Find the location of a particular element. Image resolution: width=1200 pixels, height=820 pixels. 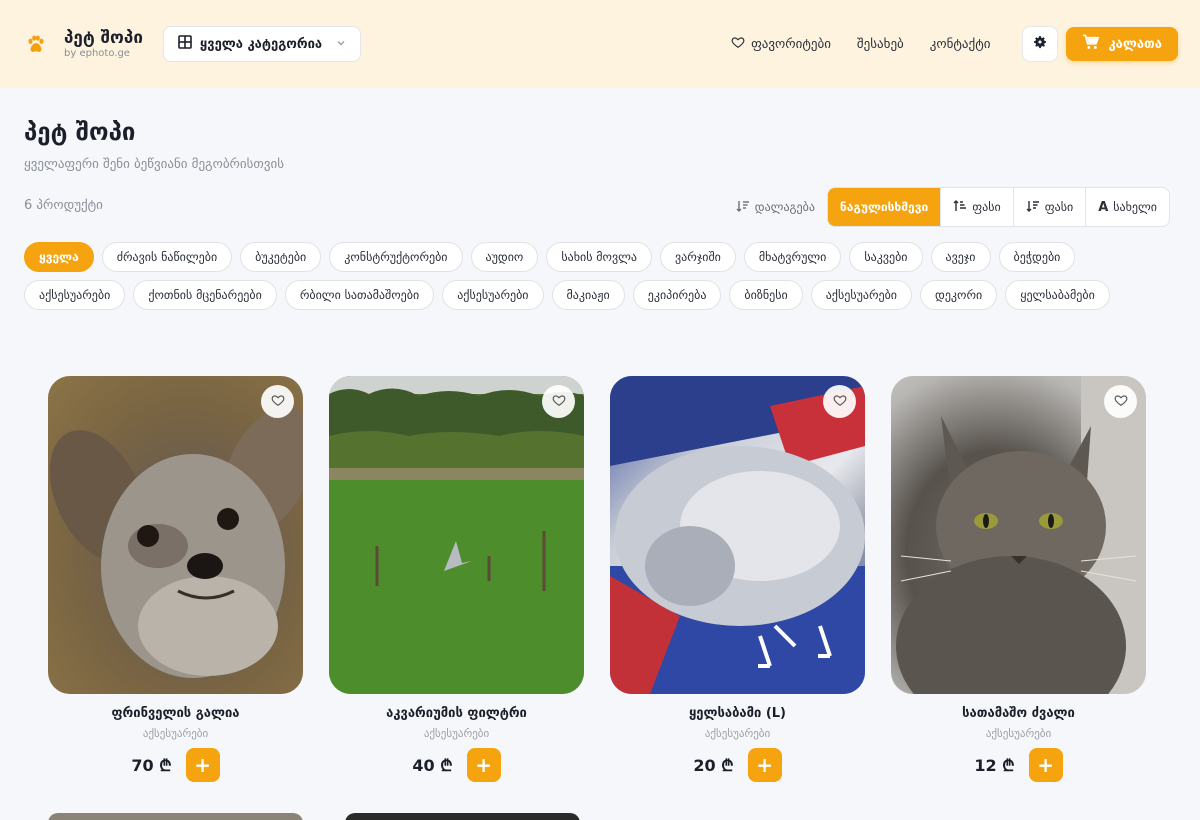

chip: ყელსაბამები is located at coordinates (1057, 295).